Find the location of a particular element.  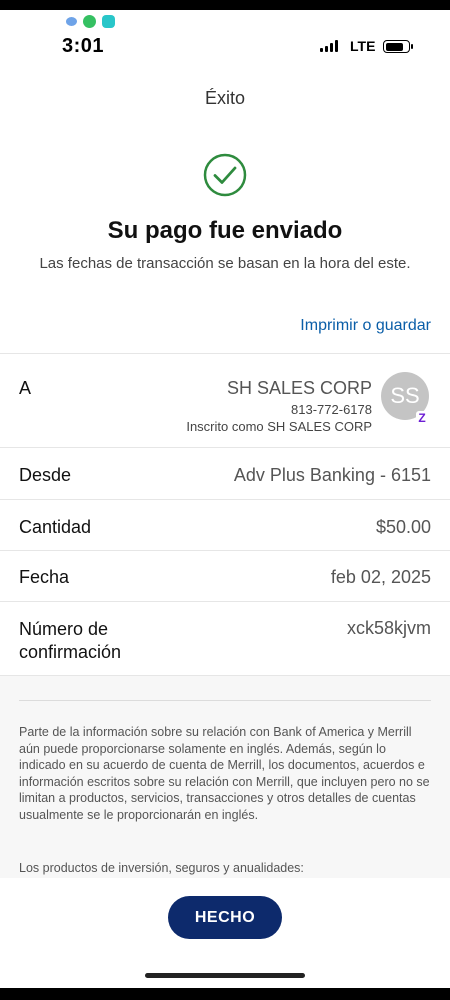

success-headline: Su pago fue enviado is located at coordinates (225, 230).